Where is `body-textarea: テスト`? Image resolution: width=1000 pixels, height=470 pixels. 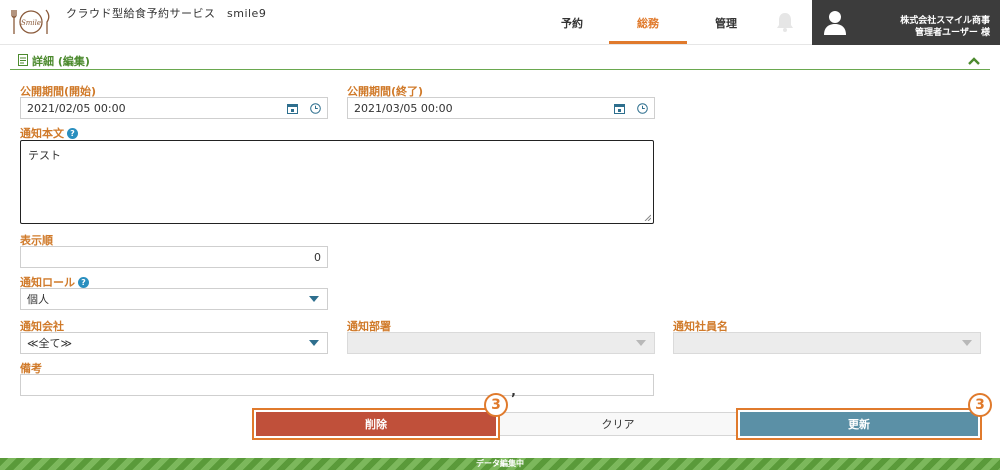
body-textarea: テスト is located at coordinates (337, 182).